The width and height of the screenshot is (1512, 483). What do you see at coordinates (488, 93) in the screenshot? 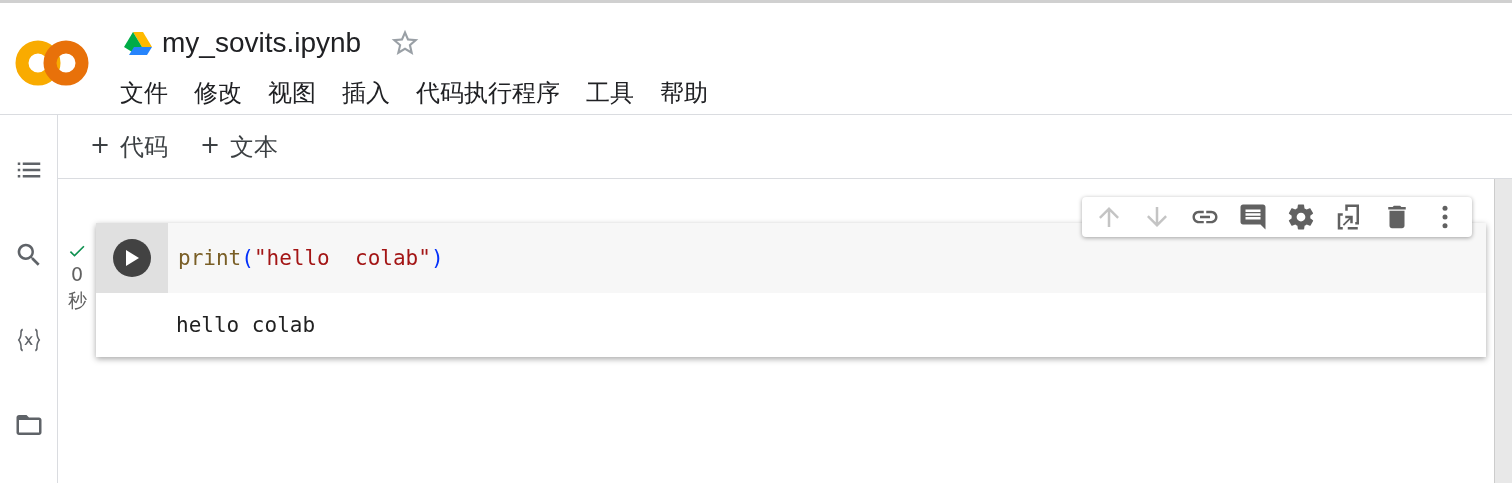
I see `menu-item: 代码执行程序` at bounding box center [488, 93].